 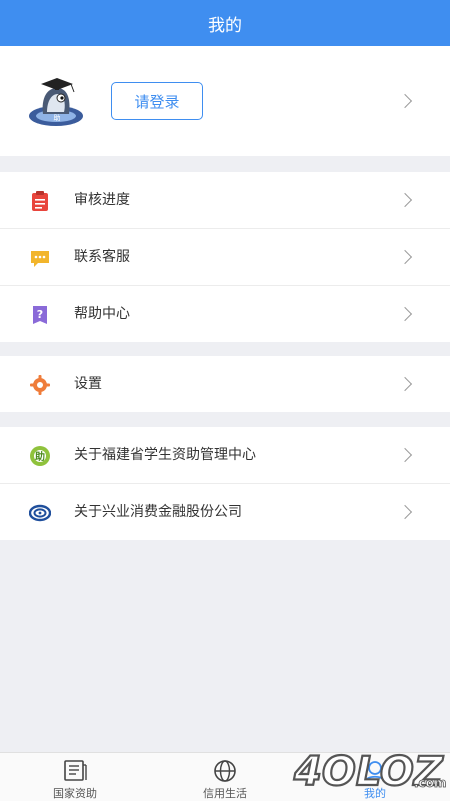 I want to click on page-header: 我的, so click(x=225, y=23).